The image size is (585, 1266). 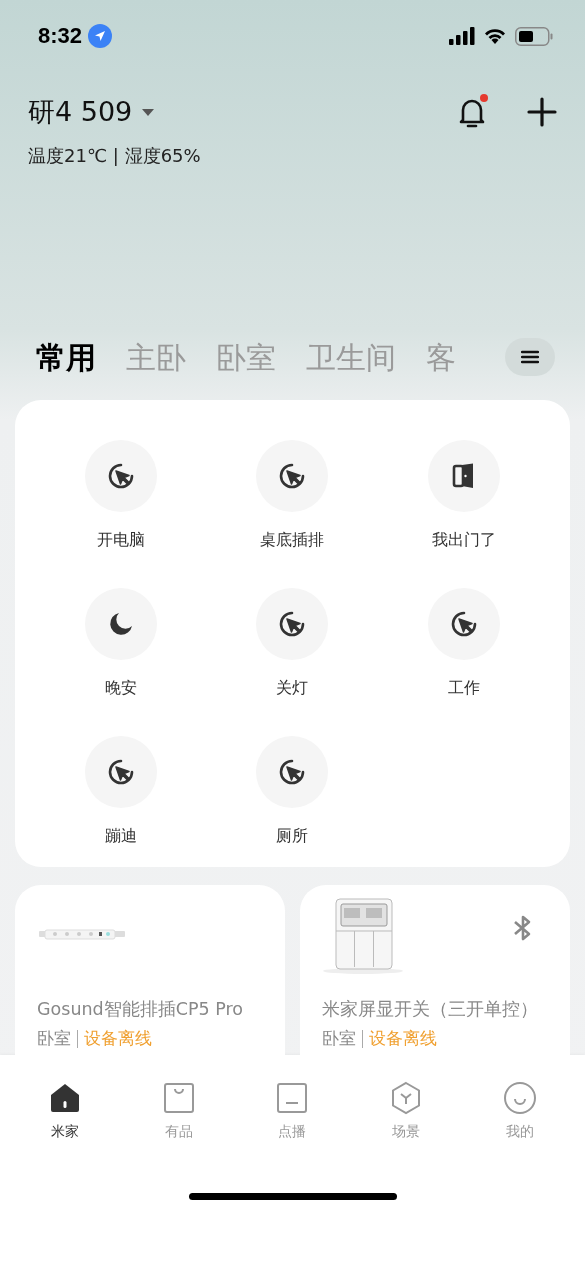 What do you see at coordinates (140, 1009) in the screenshot?
I see `device-name: Gosund智能排插CP5 Pro` at bounding box center [140, 1009].